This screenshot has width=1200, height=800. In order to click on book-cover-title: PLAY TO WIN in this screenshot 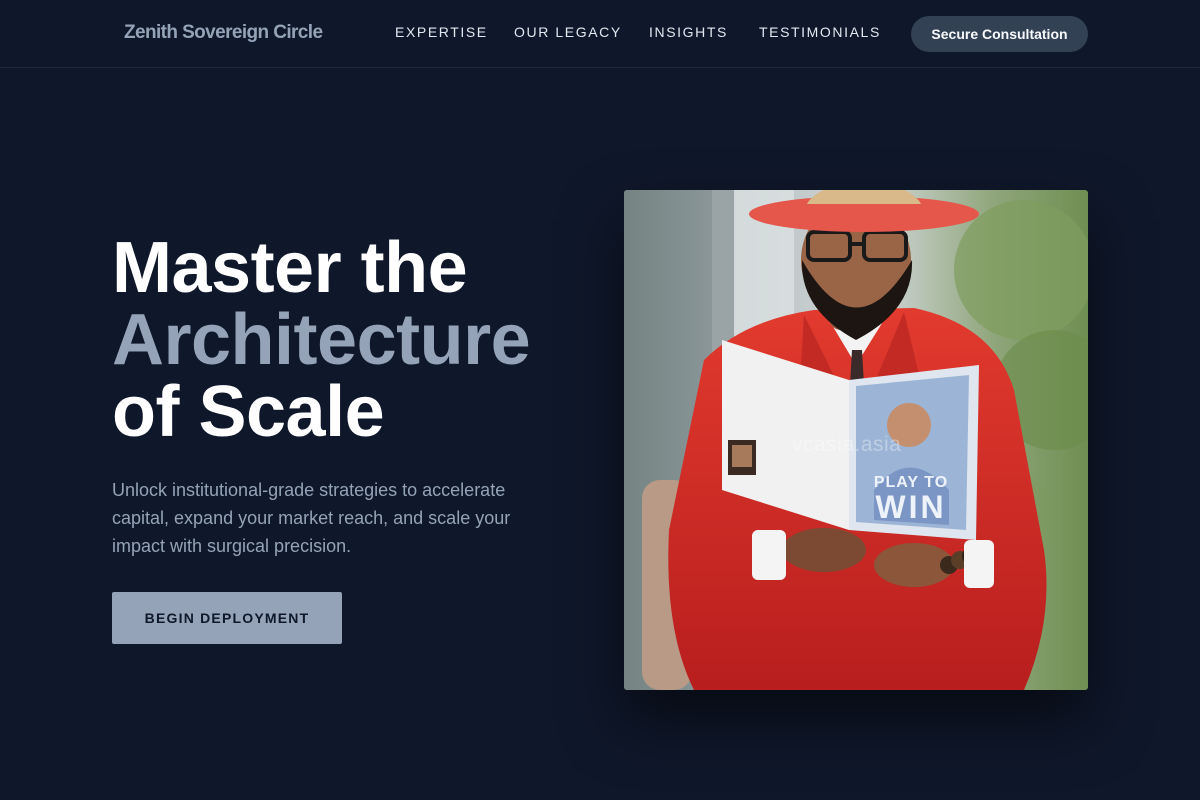, I will do `click(911, 499)`.